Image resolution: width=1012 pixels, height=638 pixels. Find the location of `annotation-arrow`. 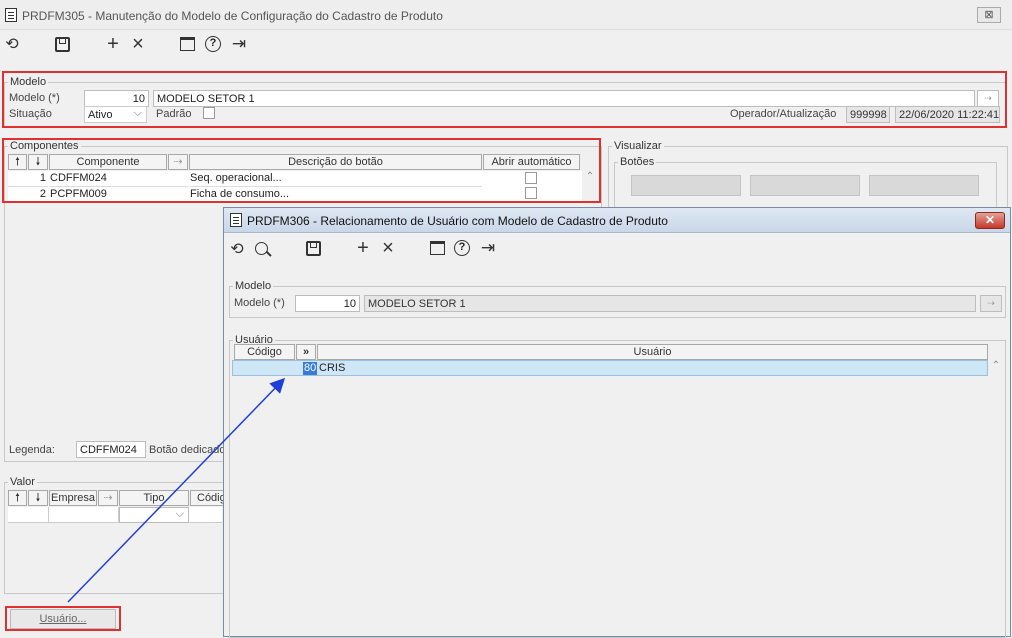

annotation-arrow is located at coordinates (176, 490).